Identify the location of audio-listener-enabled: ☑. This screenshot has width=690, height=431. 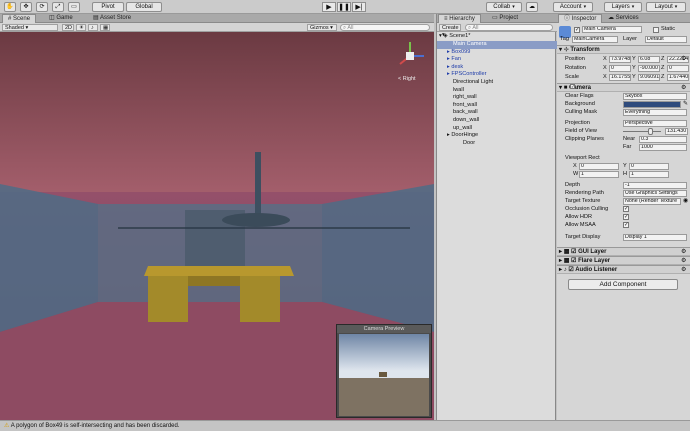
(570, 270).